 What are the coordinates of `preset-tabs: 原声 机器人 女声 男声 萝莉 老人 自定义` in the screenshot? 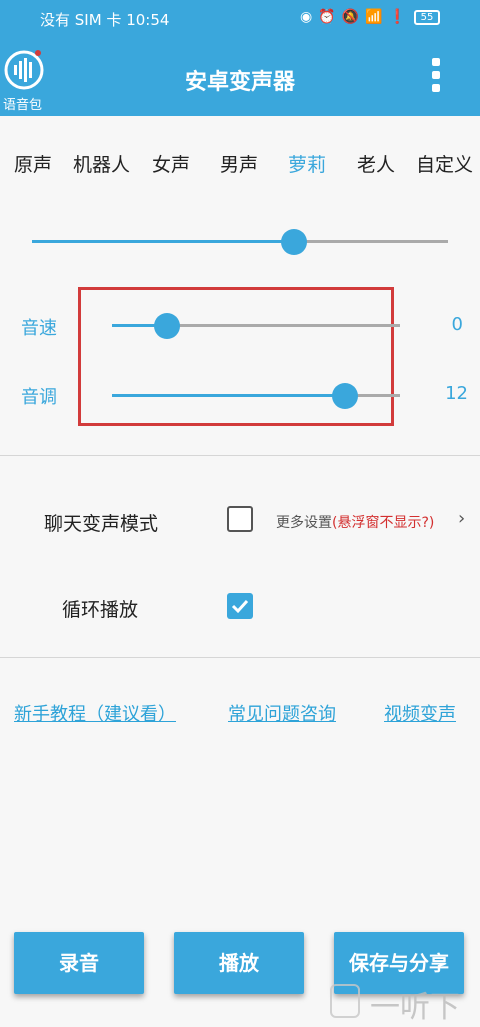 It's located at (240, 163).